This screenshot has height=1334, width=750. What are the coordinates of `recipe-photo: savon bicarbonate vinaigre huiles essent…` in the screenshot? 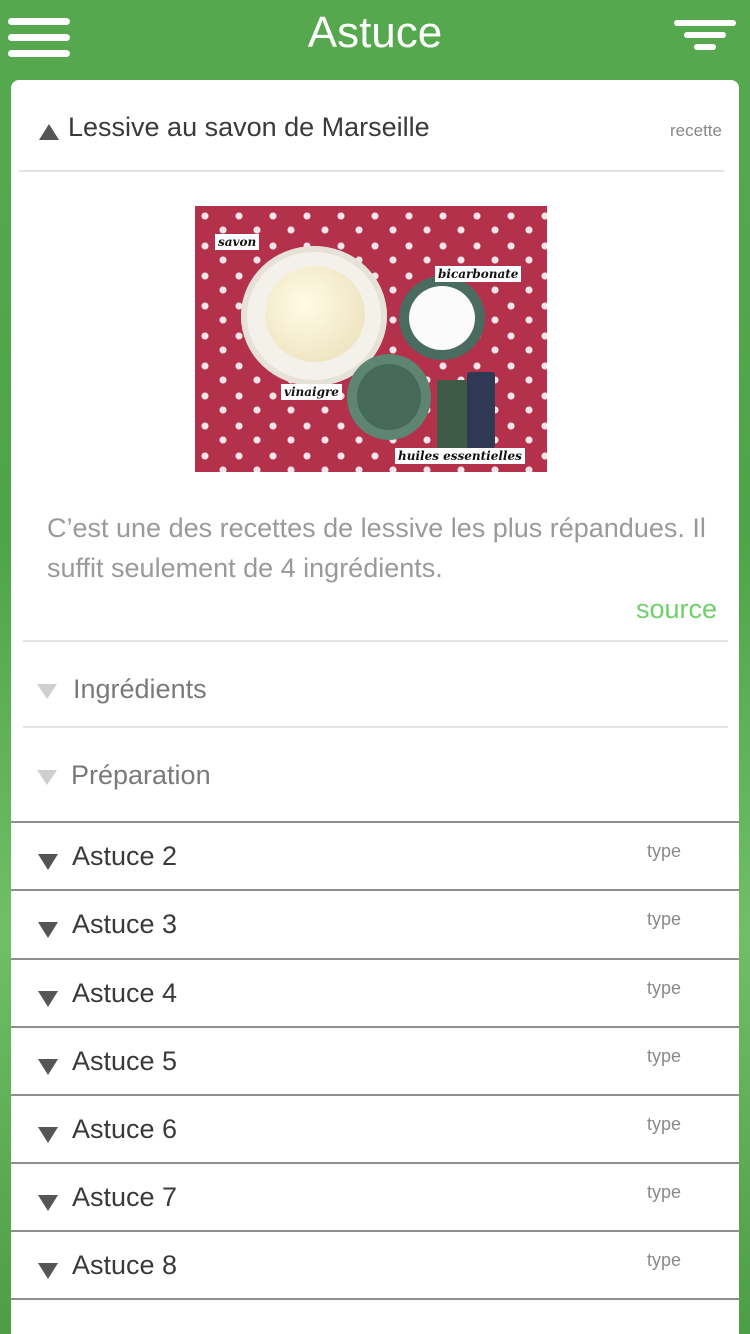 It's located at (371, 339).